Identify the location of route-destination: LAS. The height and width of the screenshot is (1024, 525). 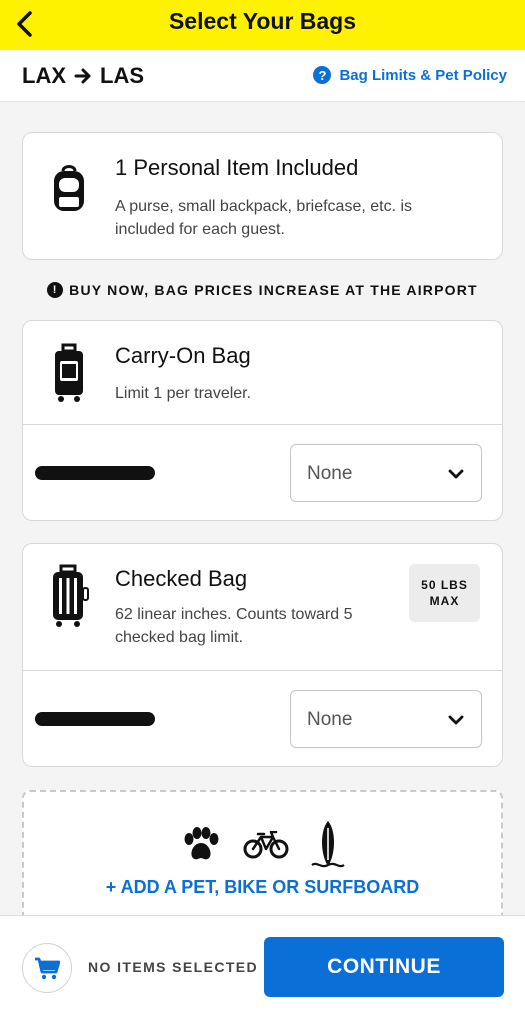
(122, 75).